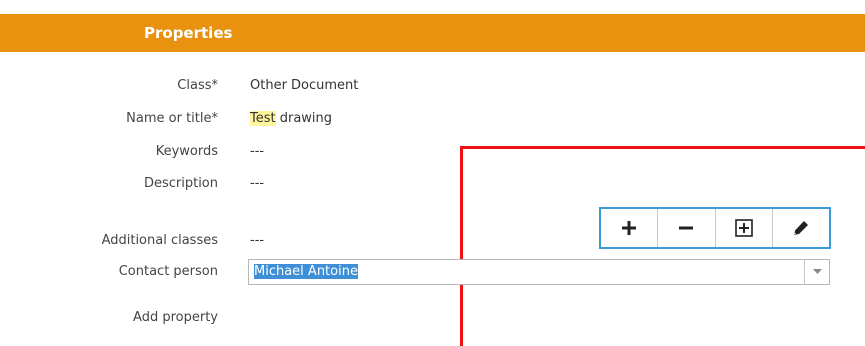  What do you see at coordinates (109, 317) in the screenshot?
I see `add-property-link: Add property` at bounding box center [109, 317].